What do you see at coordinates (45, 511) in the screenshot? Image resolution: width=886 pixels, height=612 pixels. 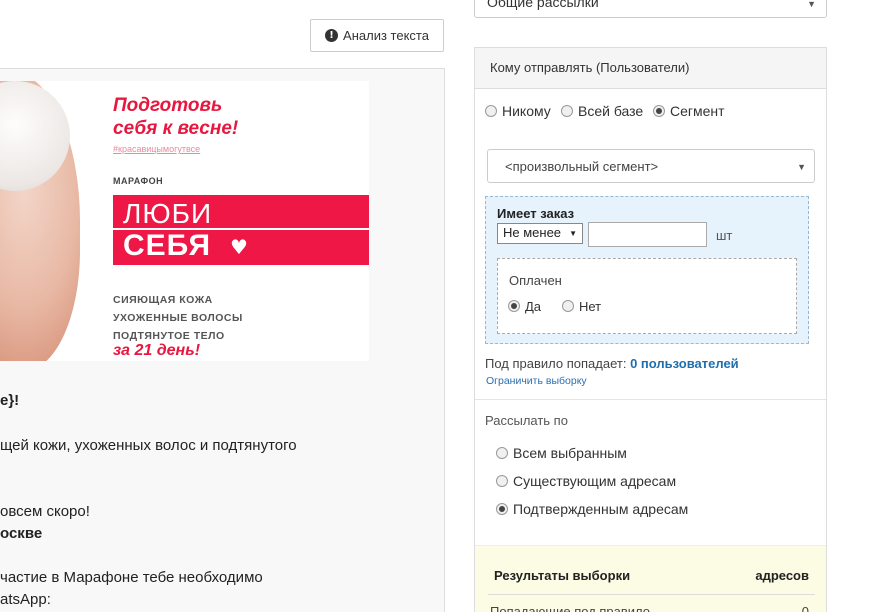 I see `body-line-3: овсем скоро!` at bounding box center [45, 511].